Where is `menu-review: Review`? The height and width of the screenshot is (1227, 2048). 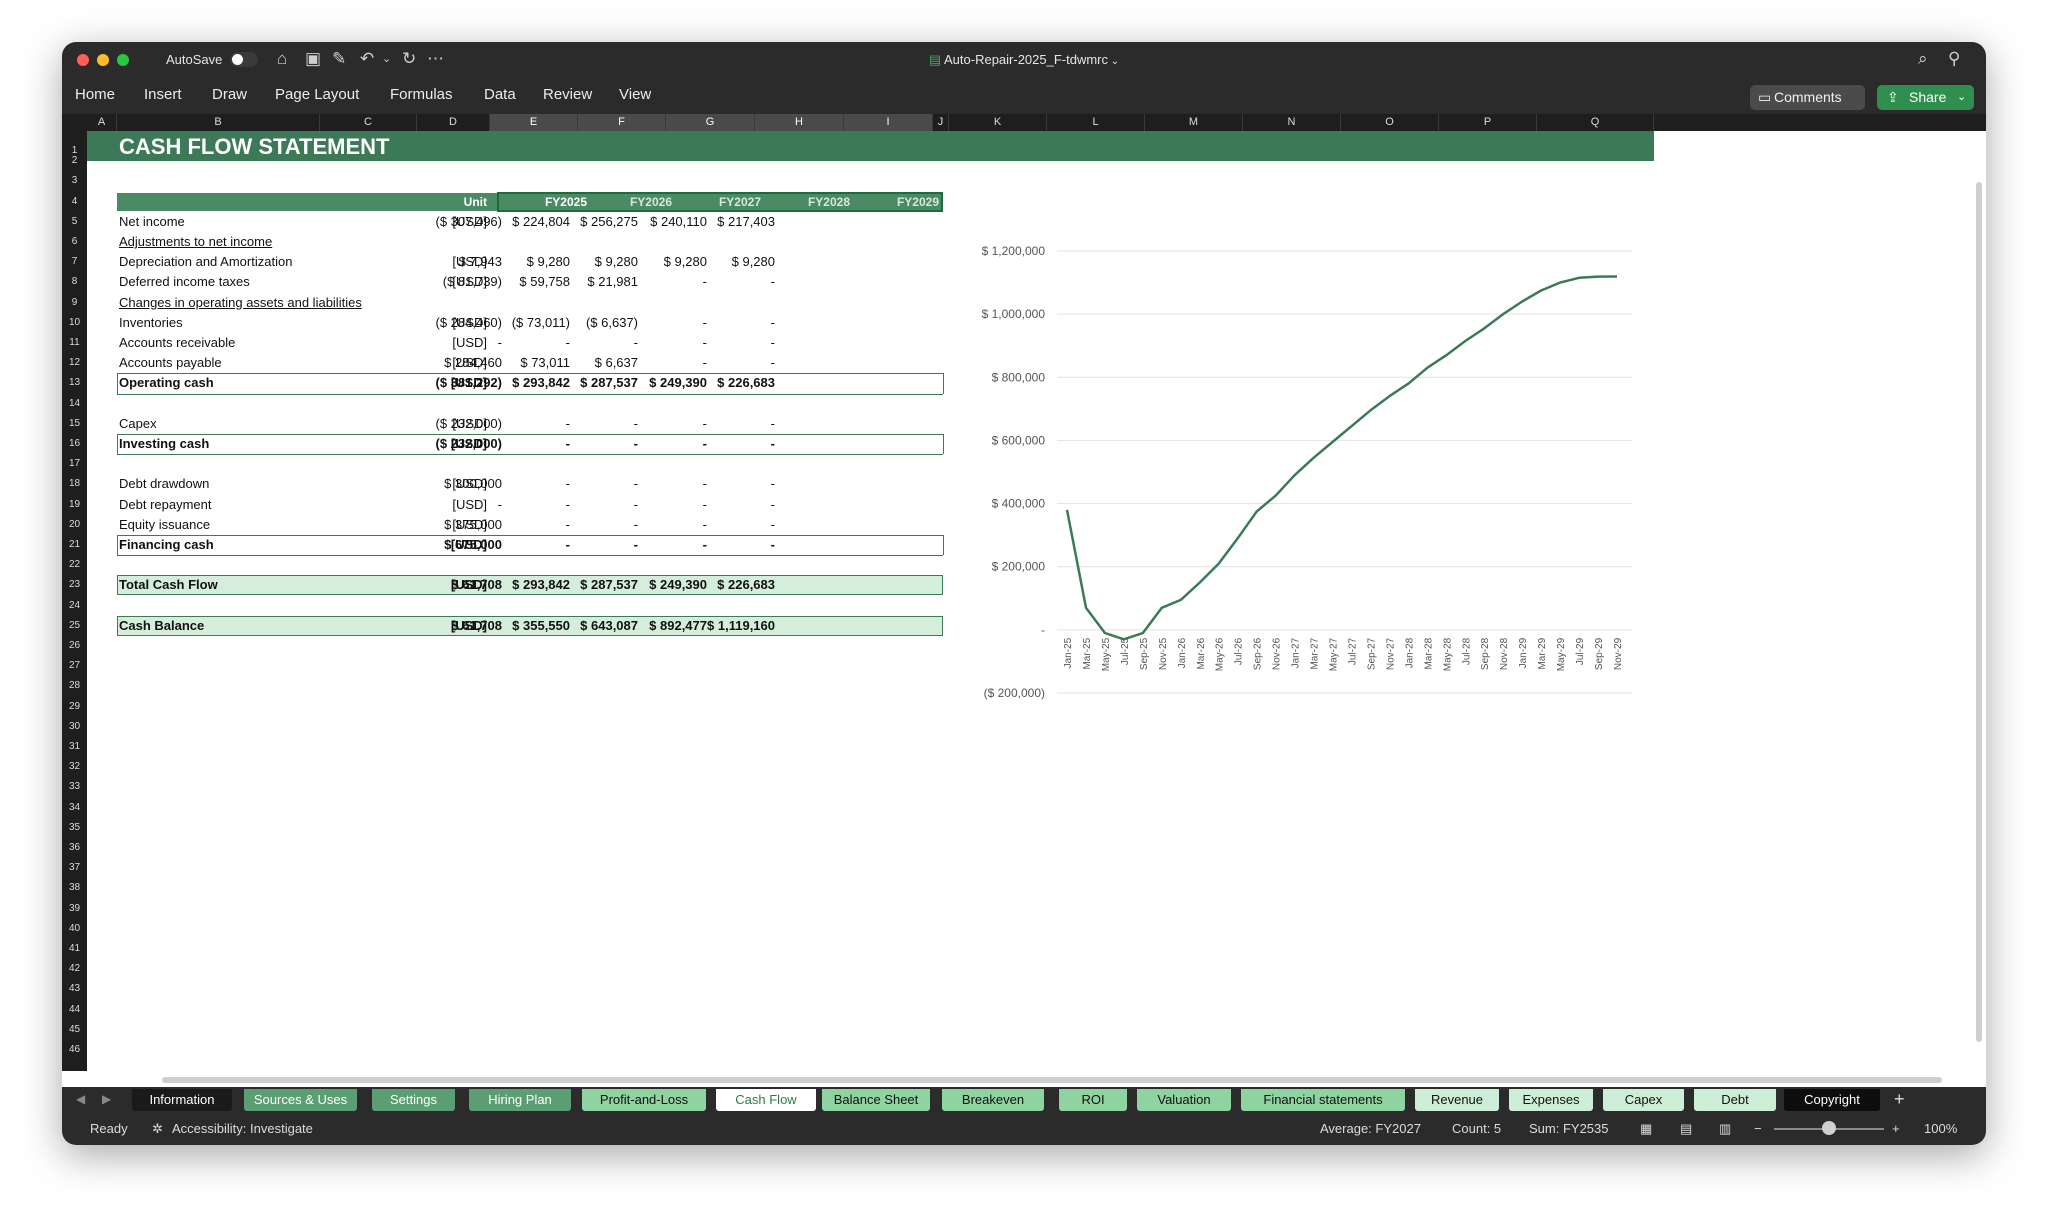 menu-review: Review is located at coordinates (567, 94).